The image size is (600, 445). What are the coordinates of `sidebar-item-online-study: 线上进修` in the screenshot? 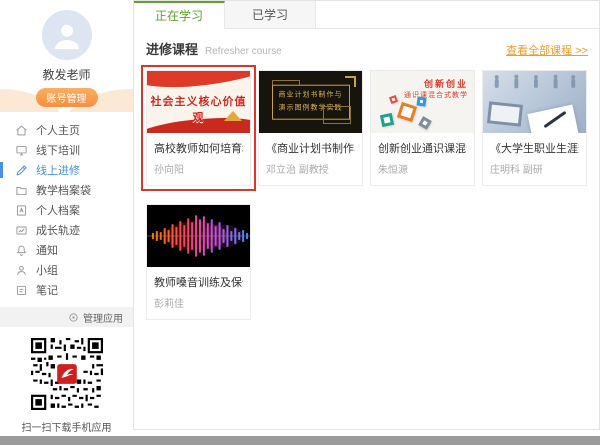 It's located at (66, 170).